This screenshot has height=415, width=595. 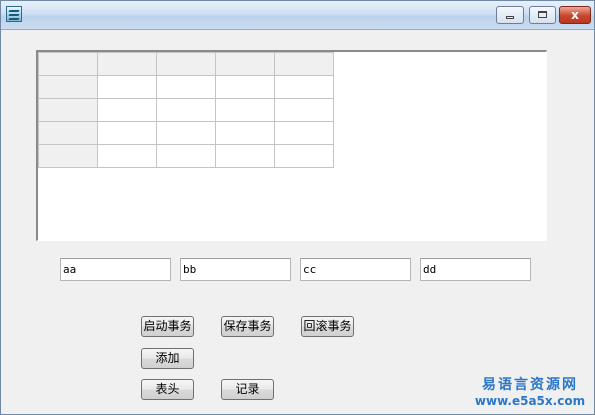 I want to click on field-bb-input, so click(x=235, y=269).